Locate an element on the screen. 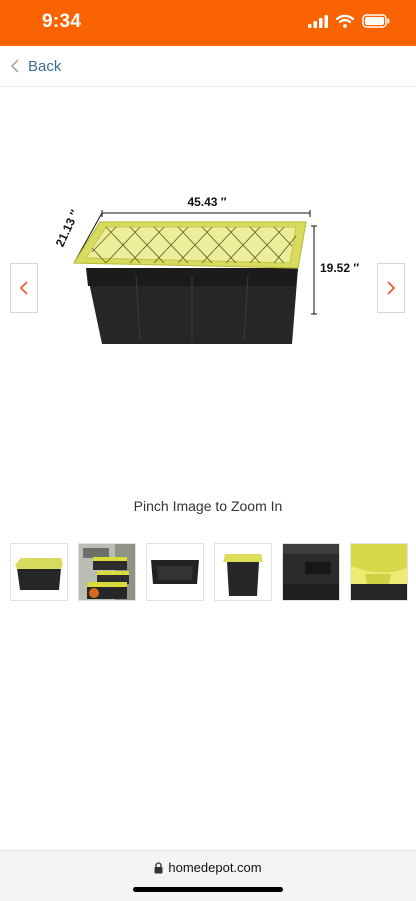 The width and height of the screenshot is (416, 901). depth-label: 21.13 ″ is located at coordinates (69, 228).